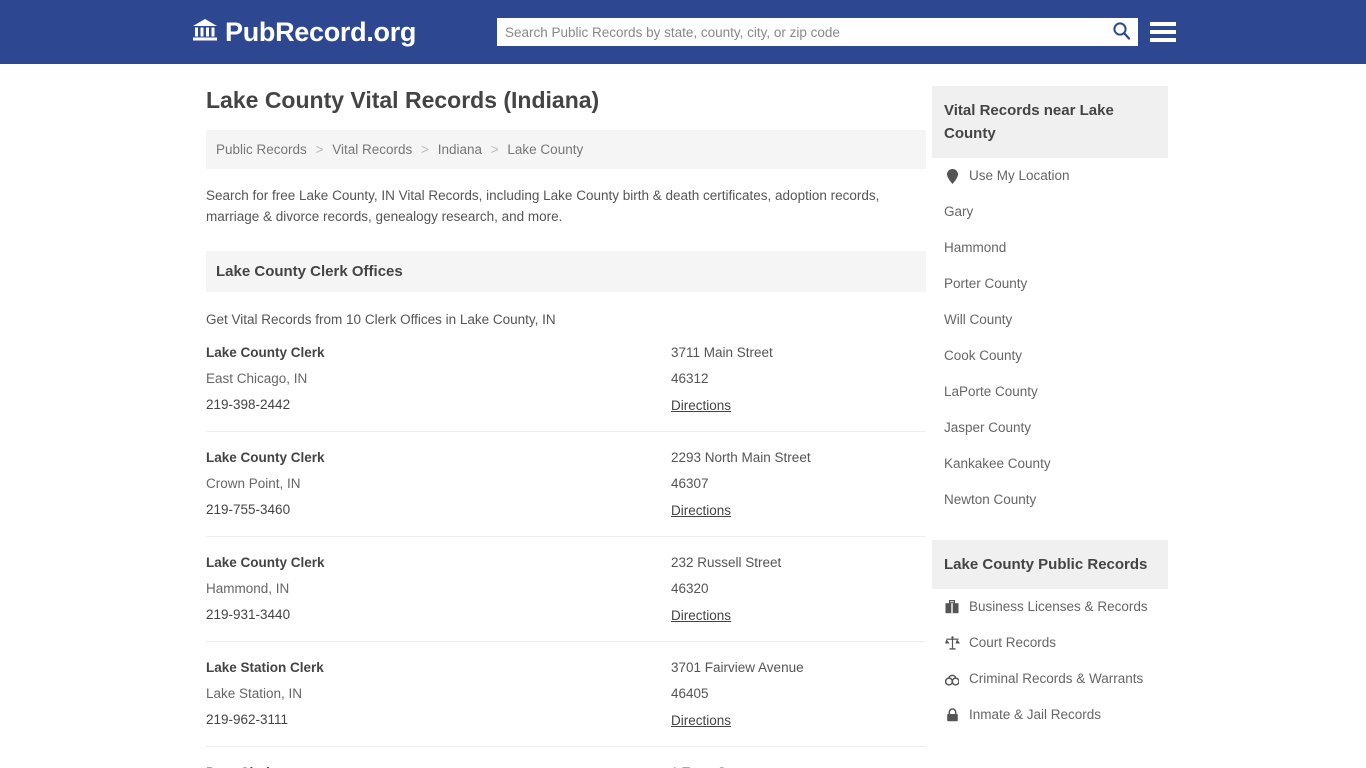  I want to click on office-zip: 46312, so click(690, 378).